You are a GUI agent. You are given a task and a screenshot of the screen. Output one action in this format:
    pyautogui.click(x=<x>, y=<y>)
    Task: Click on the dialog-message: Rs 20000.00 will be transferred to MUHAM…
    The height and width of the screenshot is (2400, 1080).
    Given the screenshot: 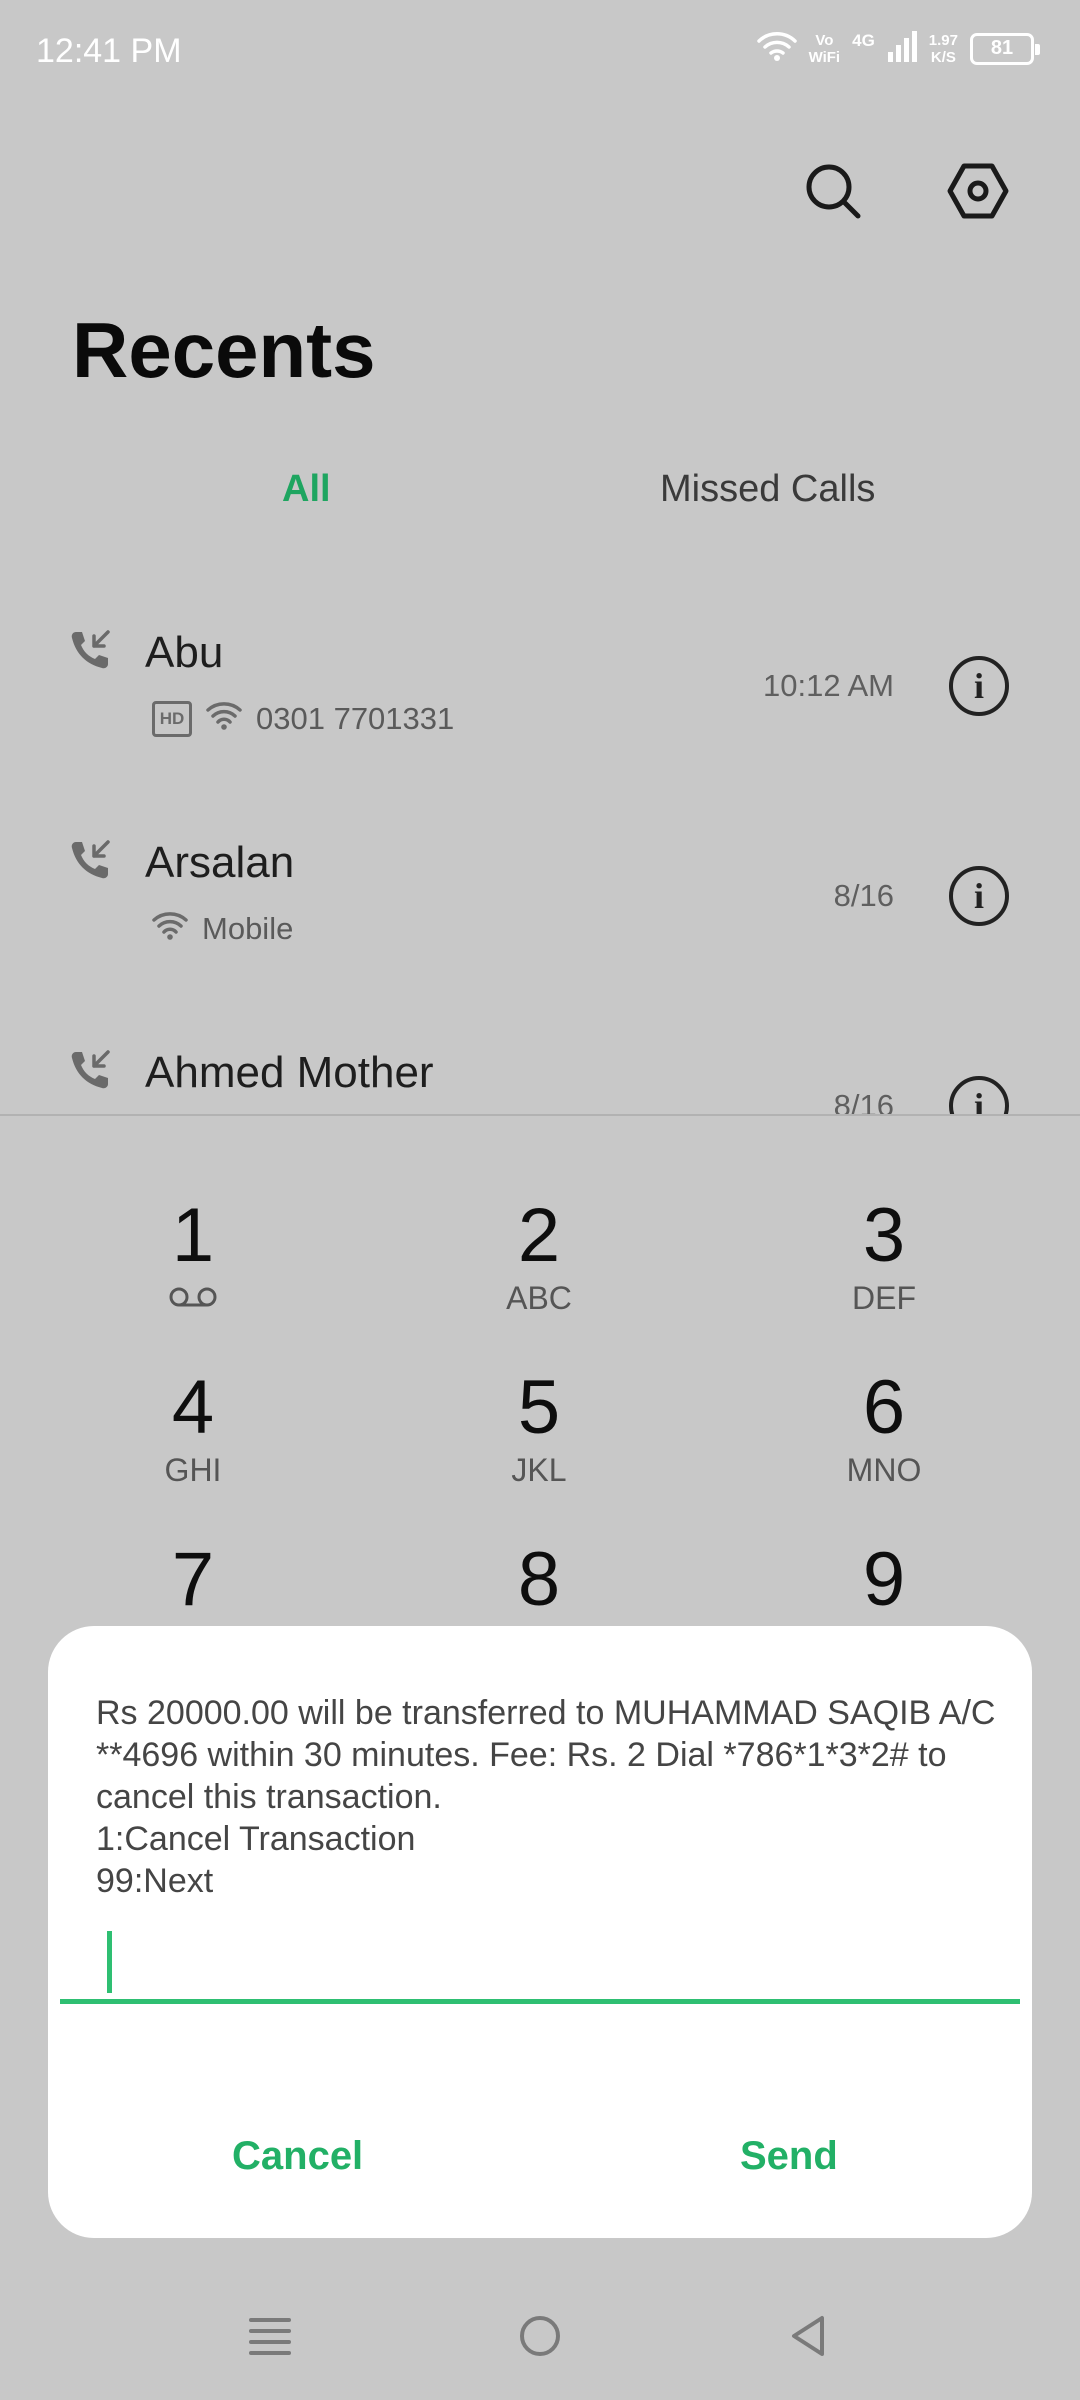 What is the action you would take?
    pyautogui.click(x=546, y=1797)
    